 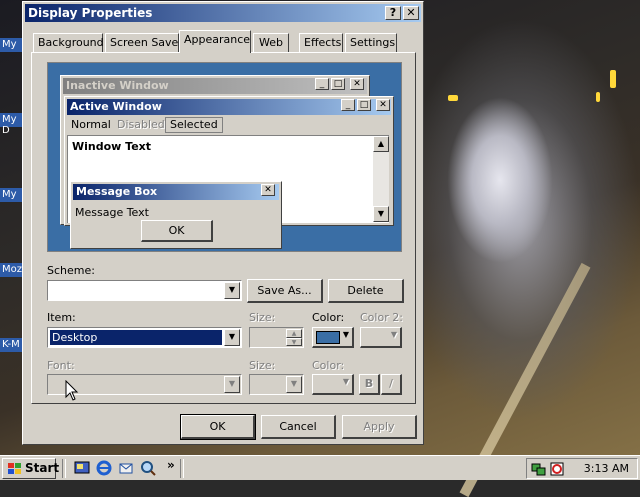 What do you see at coordinates (148, 468) in the screenshot?
I see `search-icon` at bounding box center [148, 468].